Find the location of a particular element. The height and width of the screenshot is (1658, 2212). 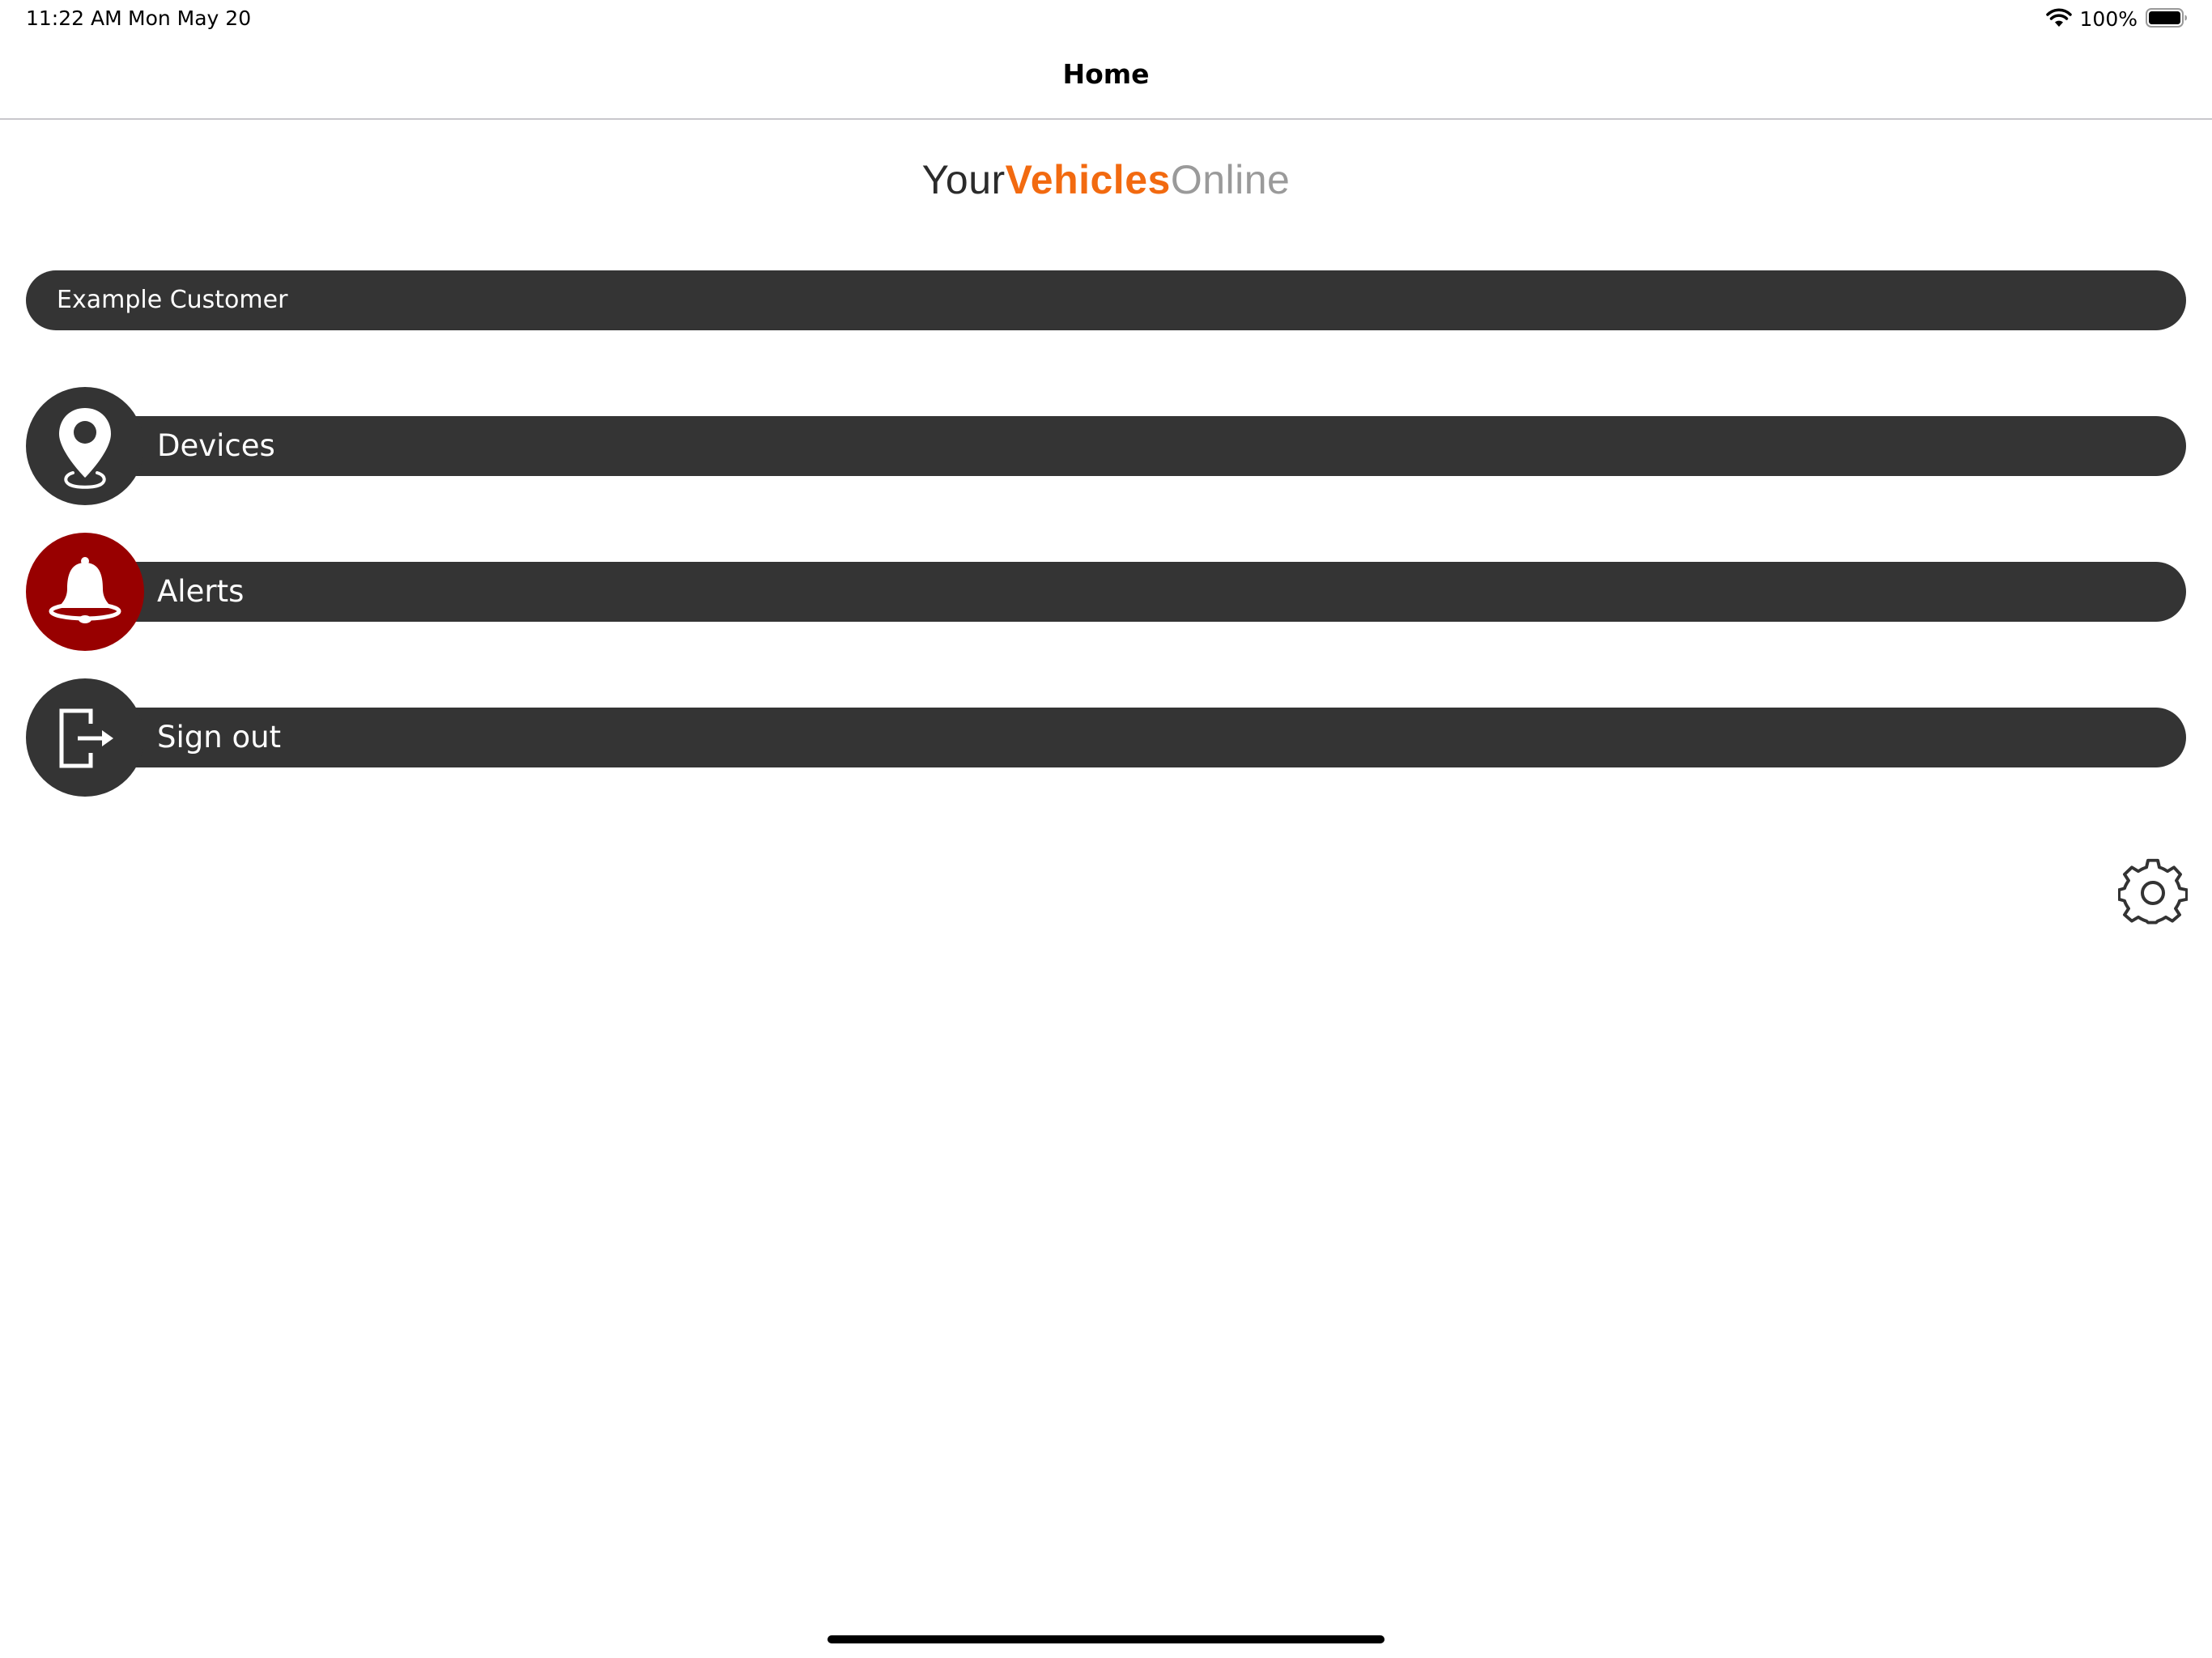

settings-button is located at coordinates (2153, 894).